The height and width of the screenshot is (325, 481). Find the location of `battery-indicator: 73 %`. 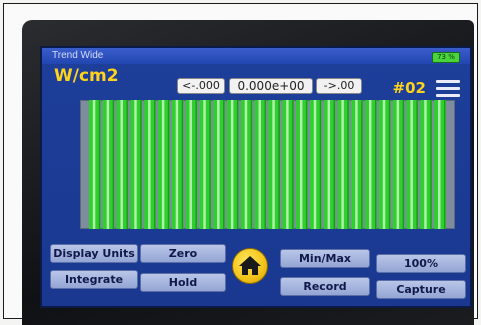

battery-indicator: 73 % is located at coordinates (446, 57).